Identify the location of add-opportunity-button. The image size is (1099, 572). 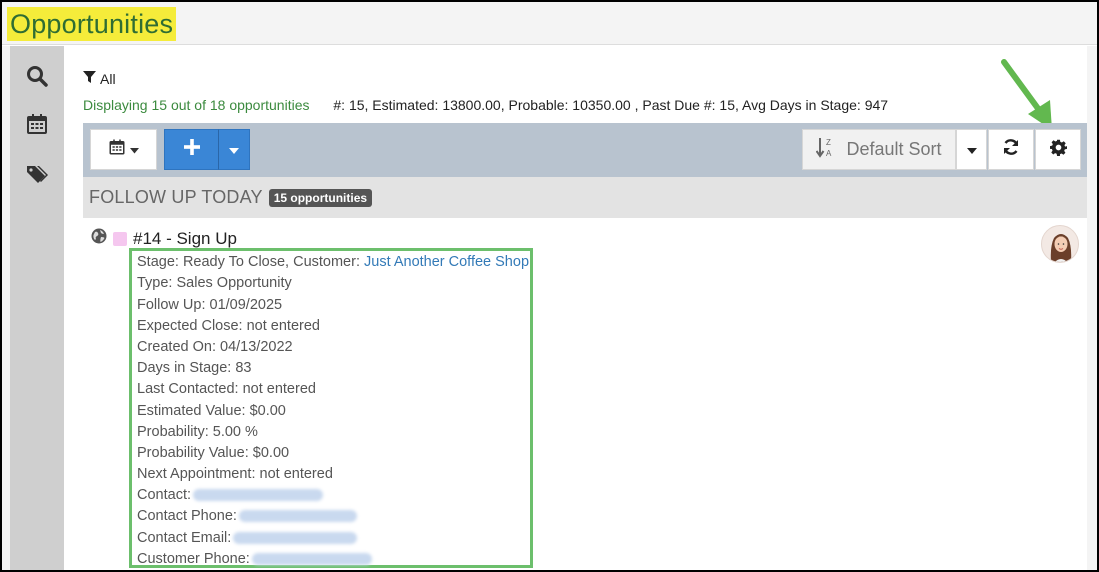
(191, 149).